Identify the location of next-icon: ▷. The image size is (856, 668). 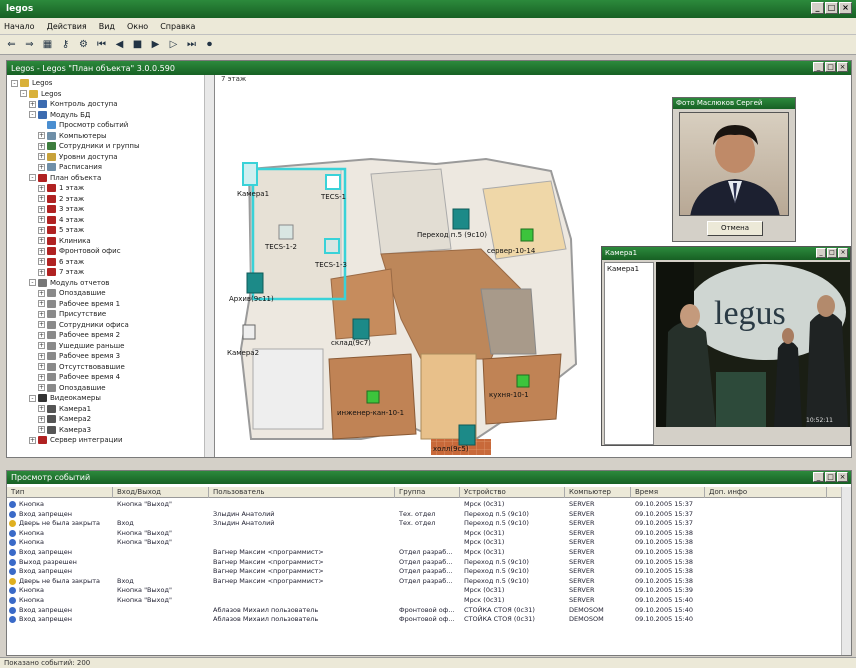
(173, 44).